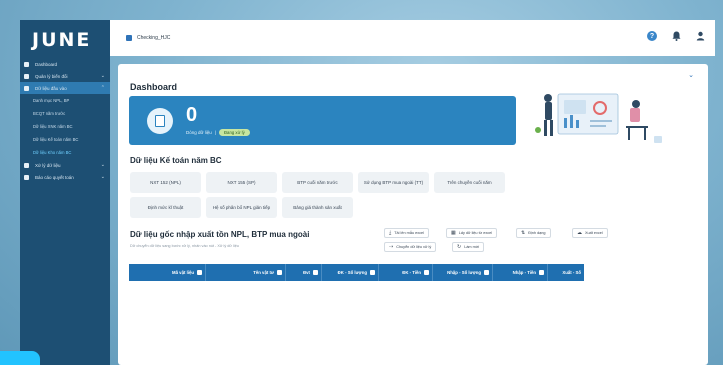 The height and width of the screenshot is (365, 723). Describe the element at coordinates (165, 182) in the screenshot. I see `report-button-nxt152: NXT 152 (NPL)` at that location.